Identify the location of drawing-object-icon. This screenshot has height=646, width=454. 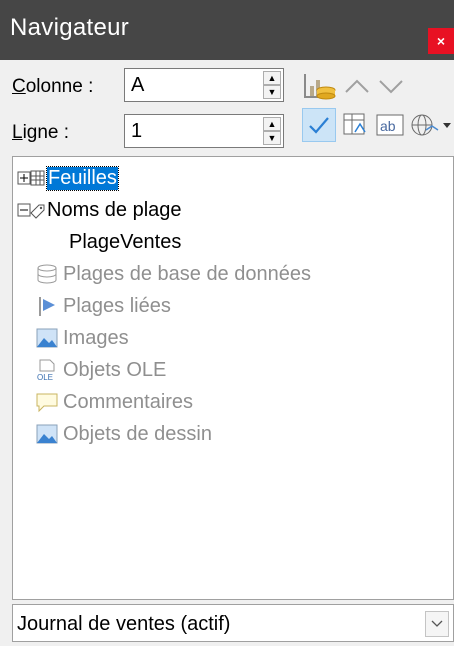
(47, 434).